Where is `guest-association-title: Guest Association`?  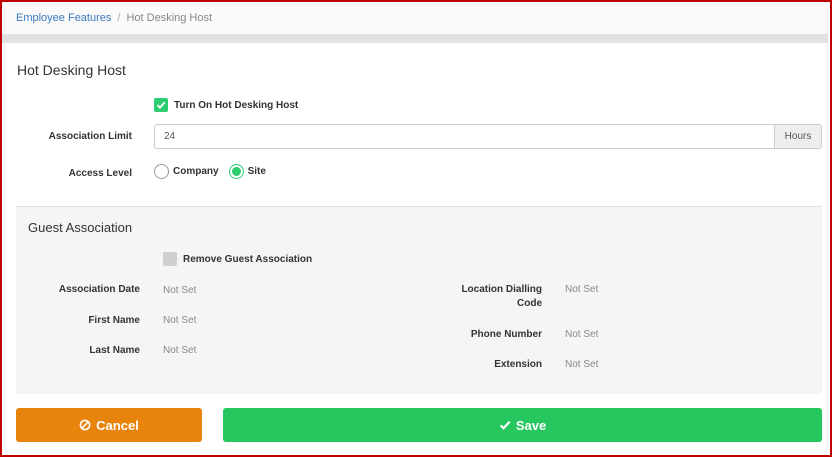 guest-association-title: Guest Association is located at coordinates (80, 227).